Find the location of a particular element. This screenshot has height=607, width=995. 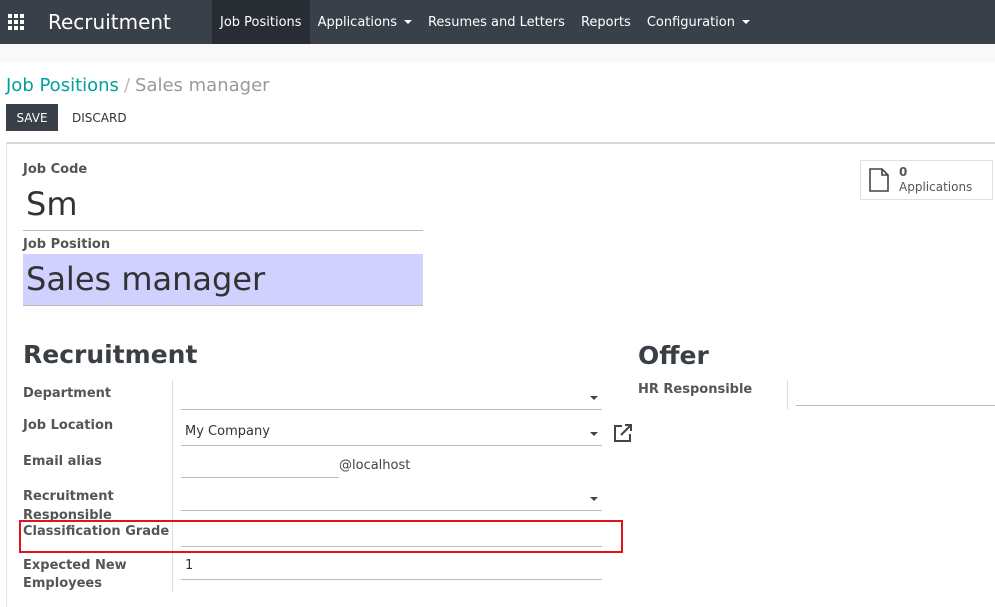

menu-applications: Applications is located at coordinates (365, 22).